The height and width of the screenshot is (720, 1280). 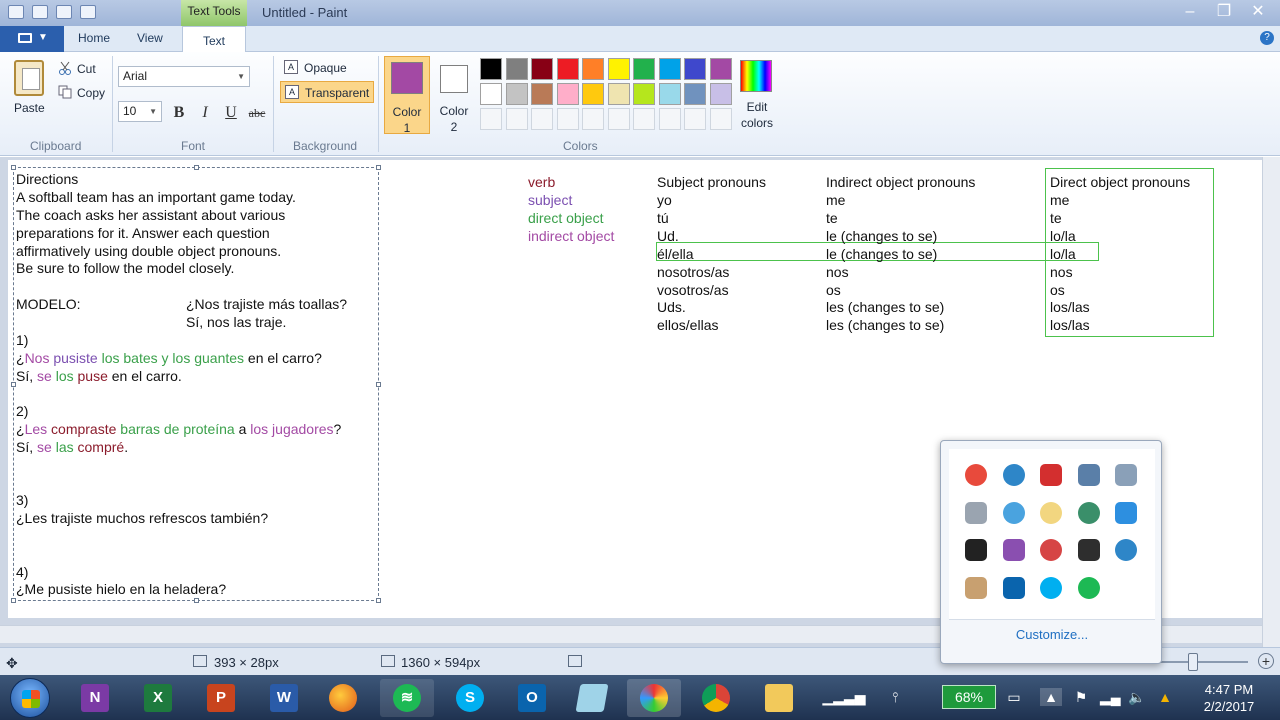 What do you see at coordinates (1258, 12) in the screenshot?
I see `close-button: ✕` at bounding box center [1258, 12].